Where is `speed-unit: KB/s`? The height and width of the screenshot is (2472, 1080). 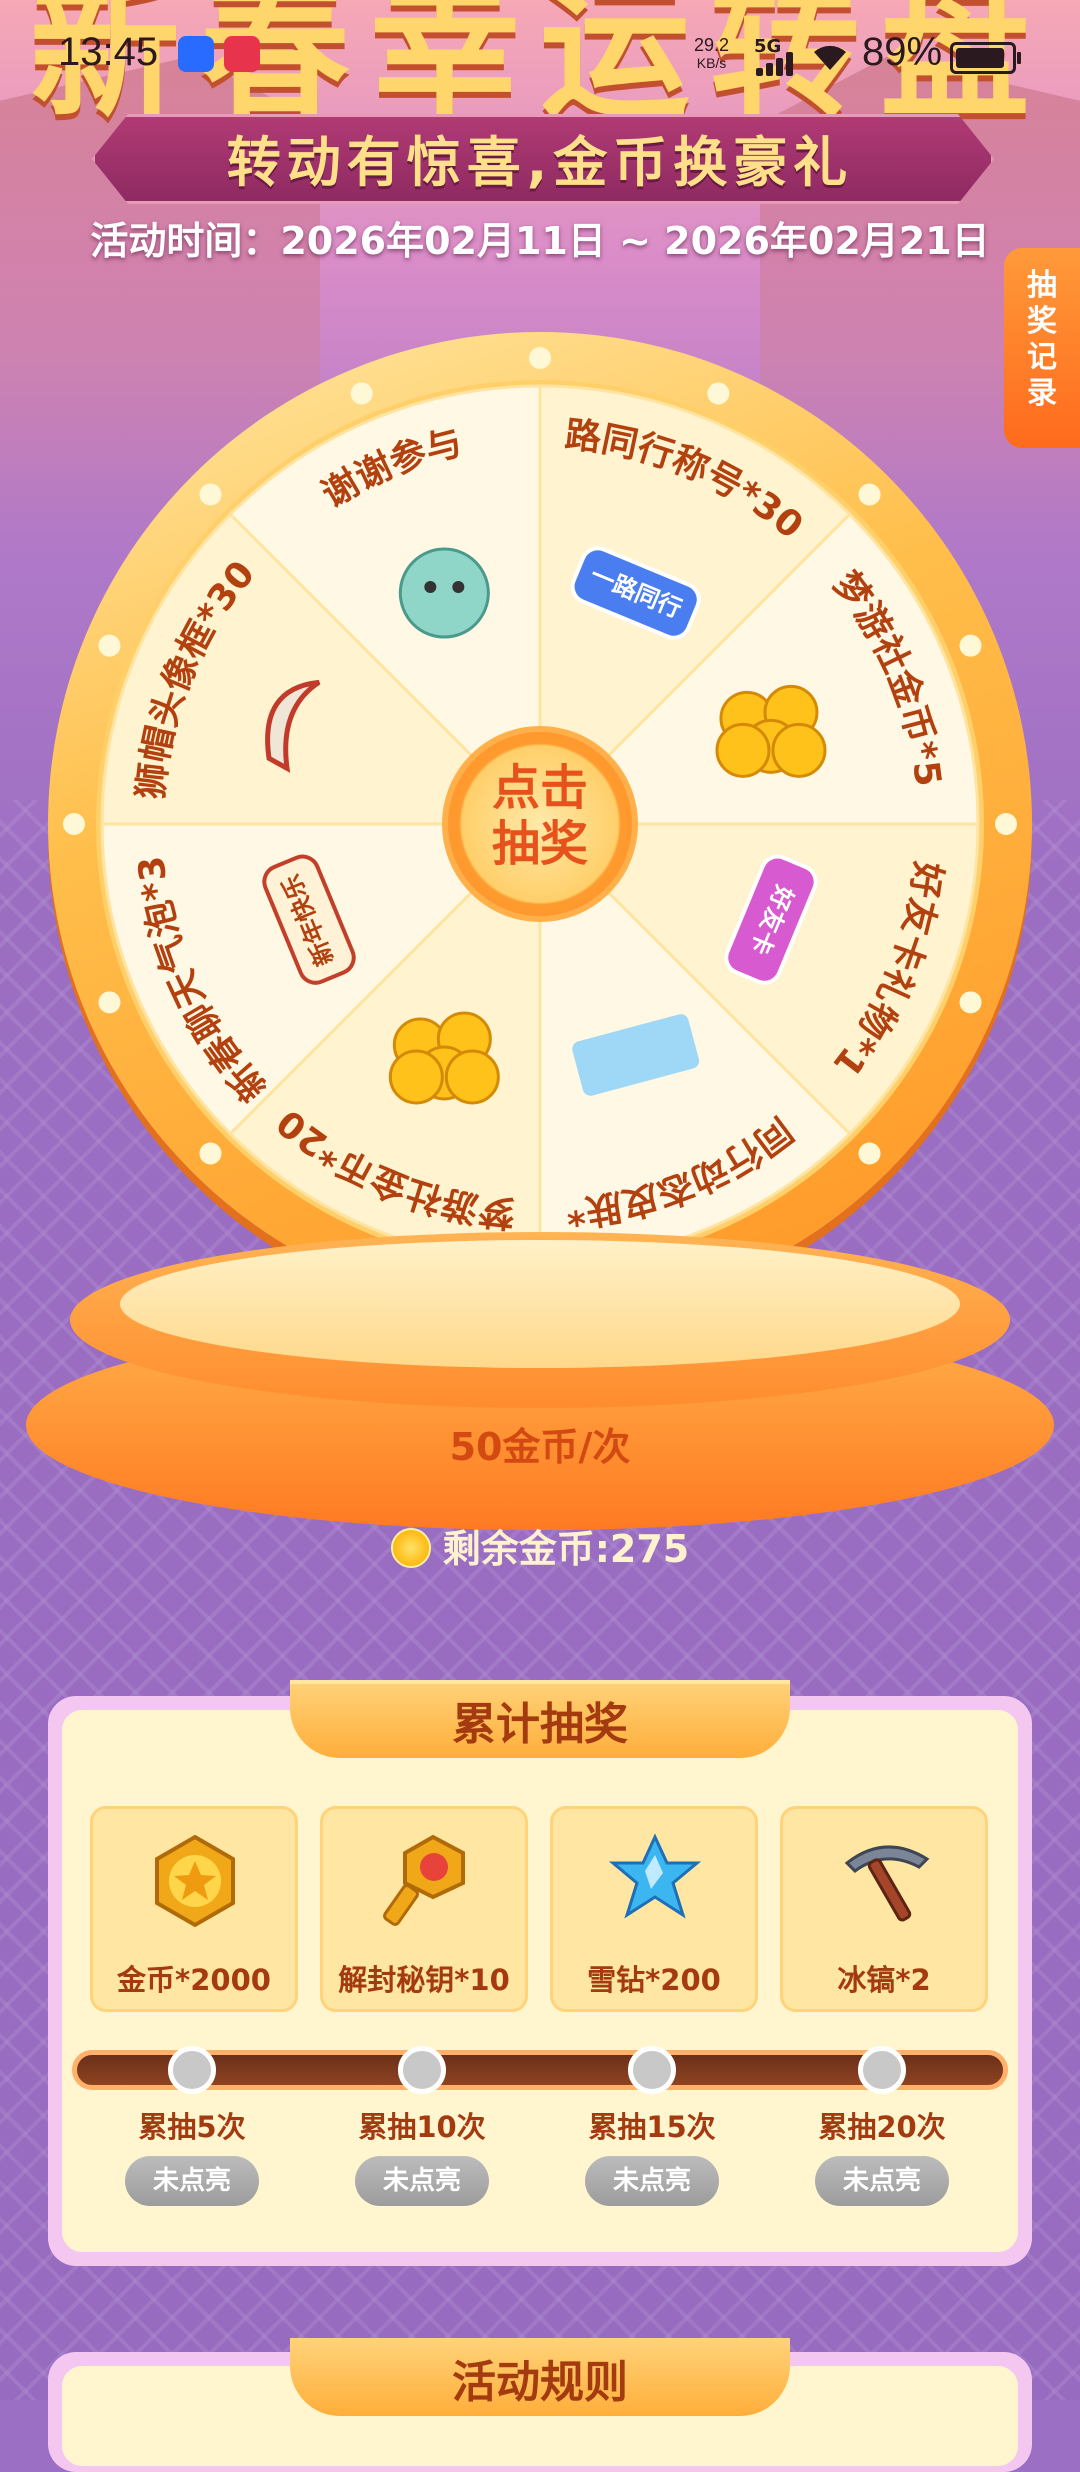
speed-unit: KB/s is located at coordinates (711, 63).